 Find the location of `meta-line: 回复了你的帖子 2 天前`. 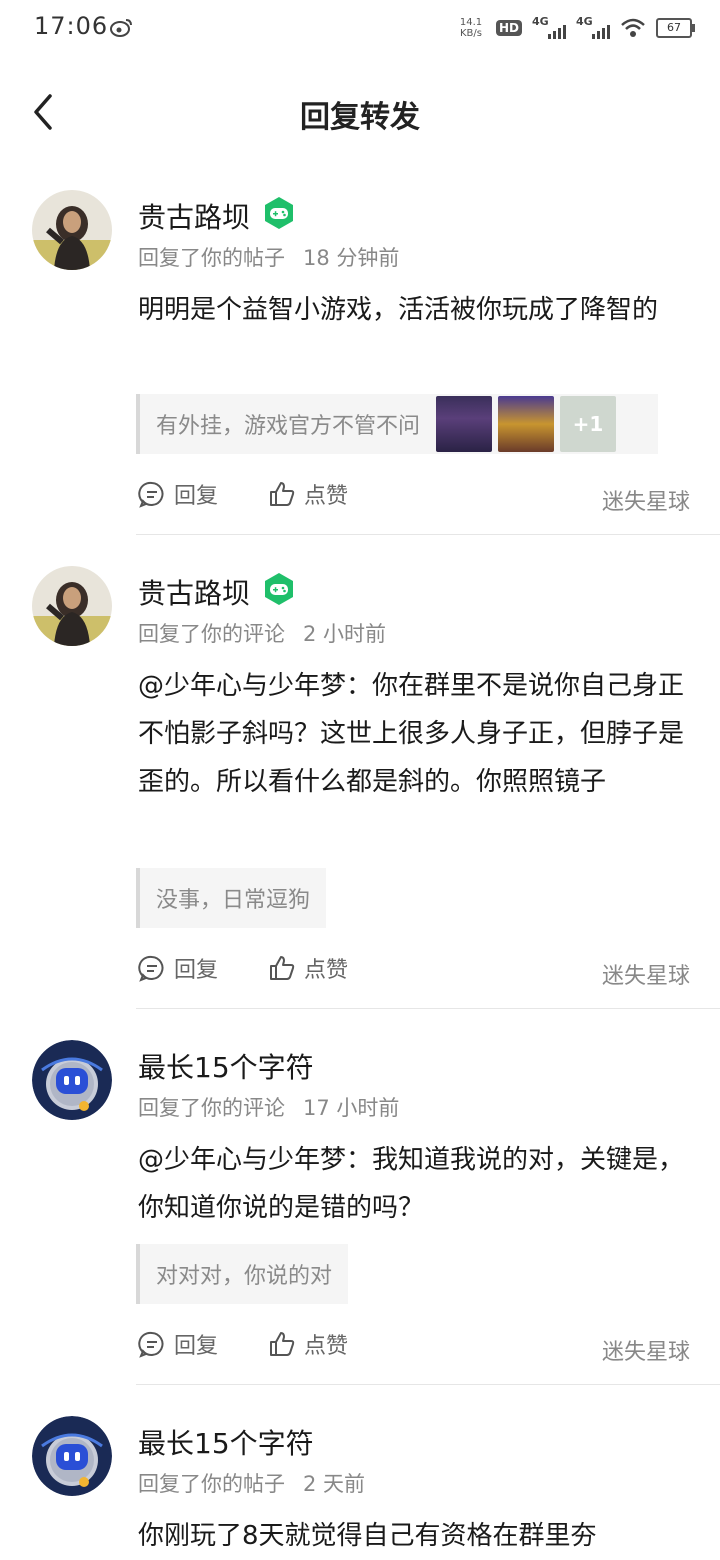

meta-line: 回复了你的帖子 2 天前 is located at coordinates (251, 1483).